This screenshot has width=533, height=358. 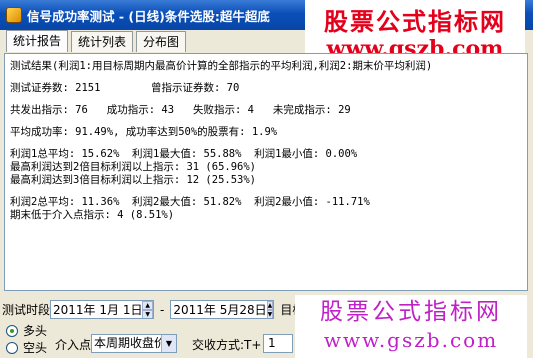 I want to click on end-date-picker: 2011年 5月28日 ▲ ▼, so click(x=222, y=309).